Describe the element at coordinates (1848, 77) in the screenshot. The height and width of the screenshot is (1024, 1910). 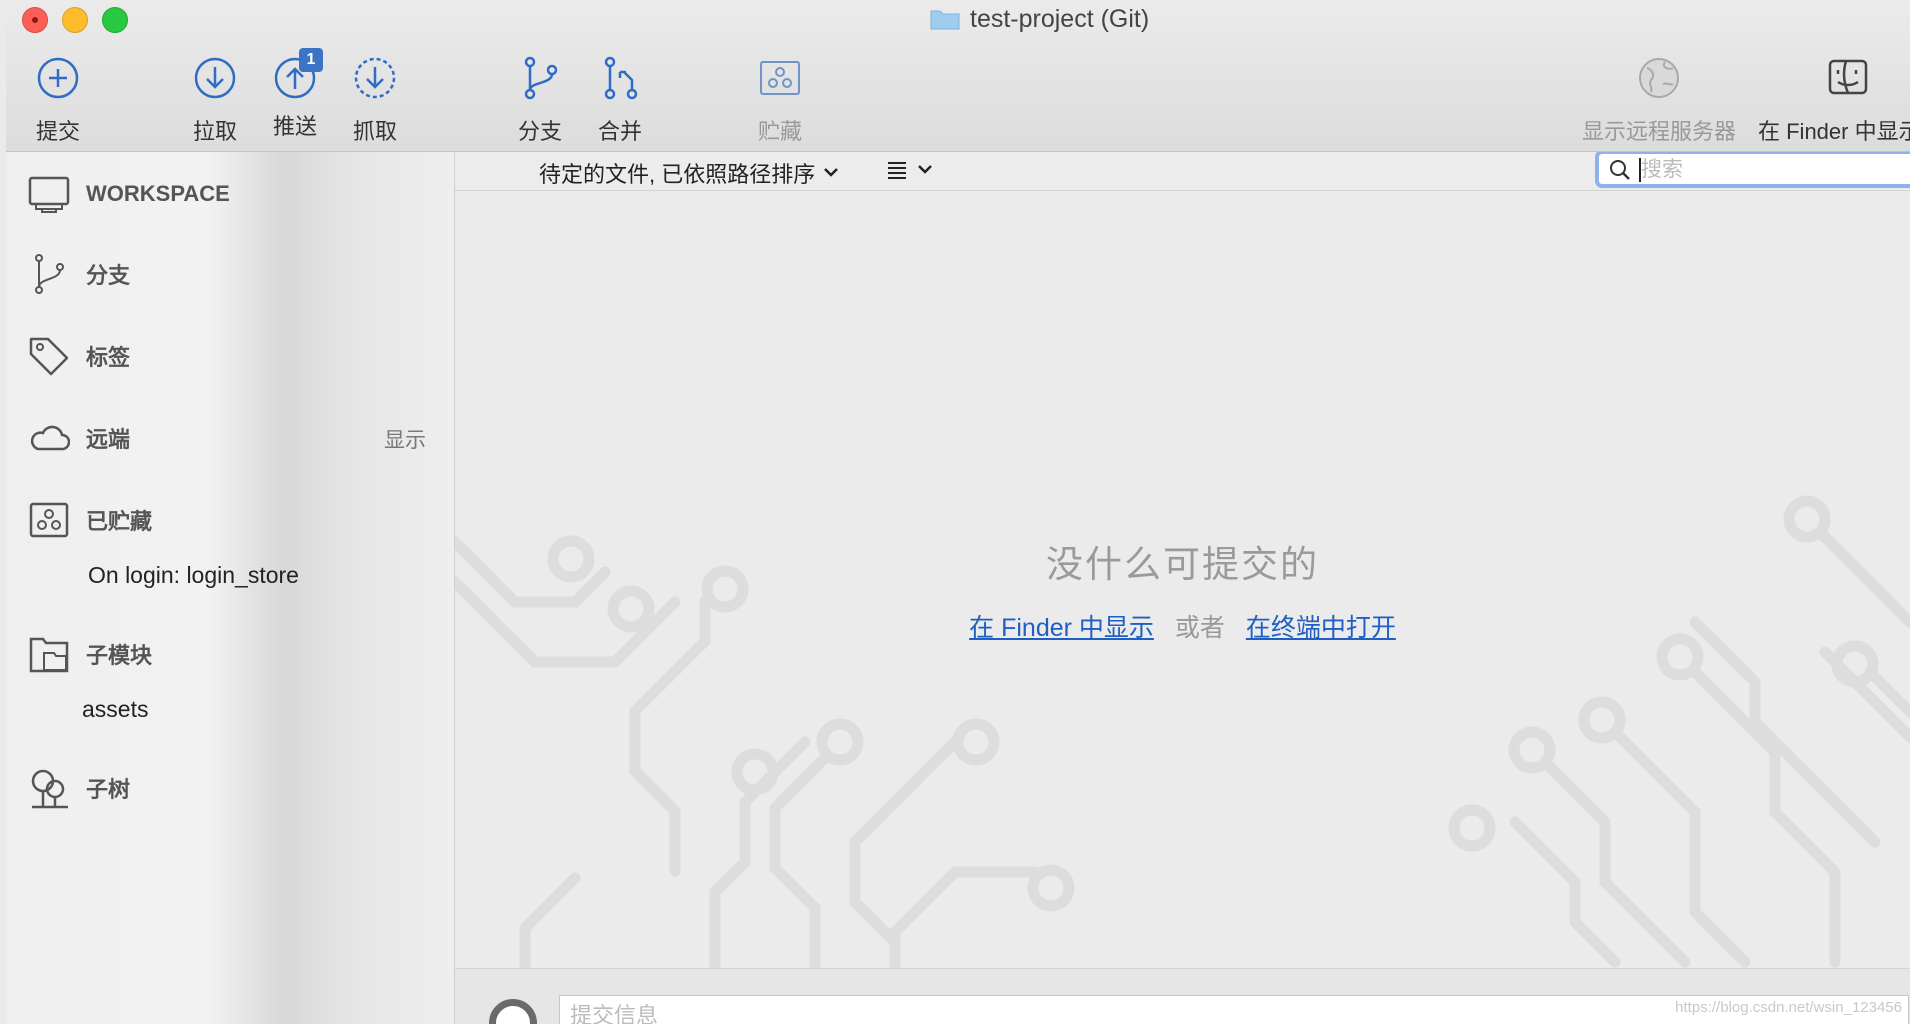
I see `finder-icon` at that location.